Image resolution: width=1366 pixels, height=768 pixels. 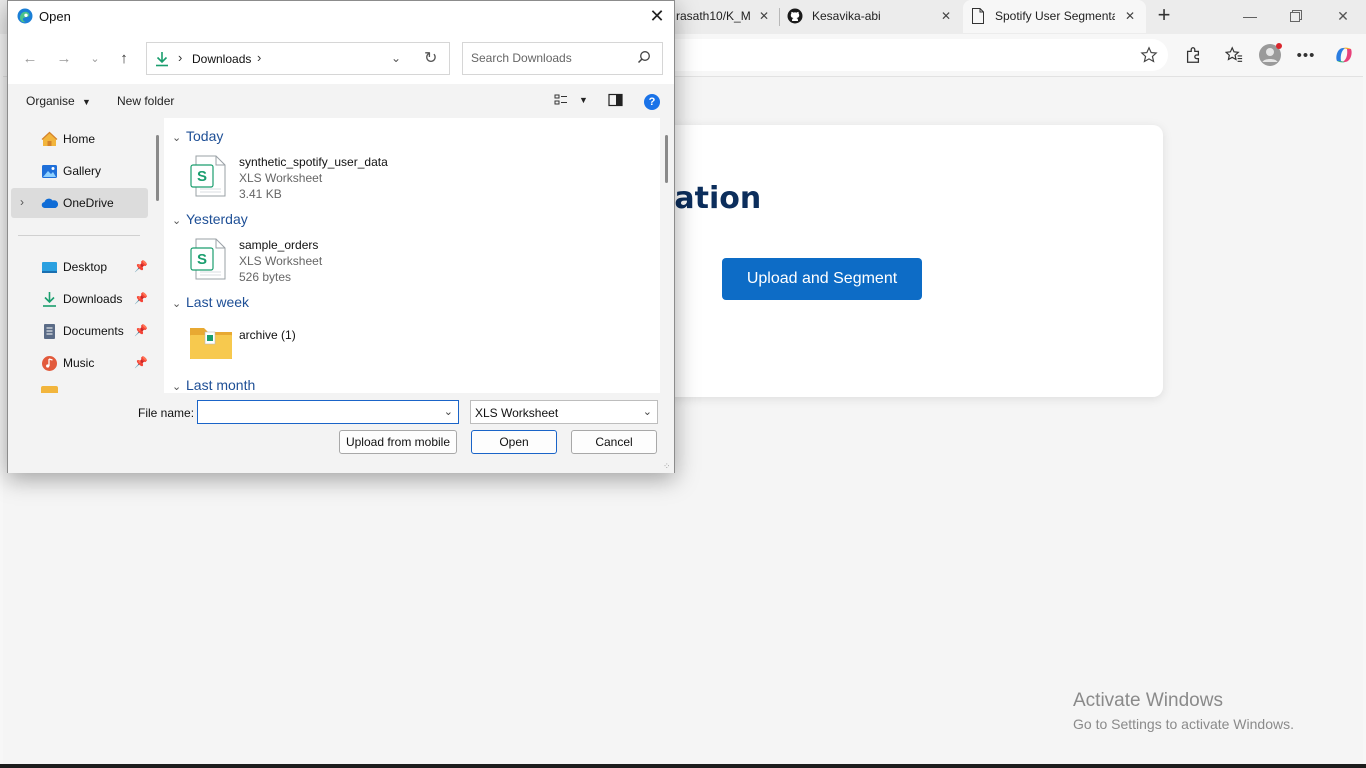 I want to click on sidebar-item-gallery: Gallery, so click(x=78, y=171).